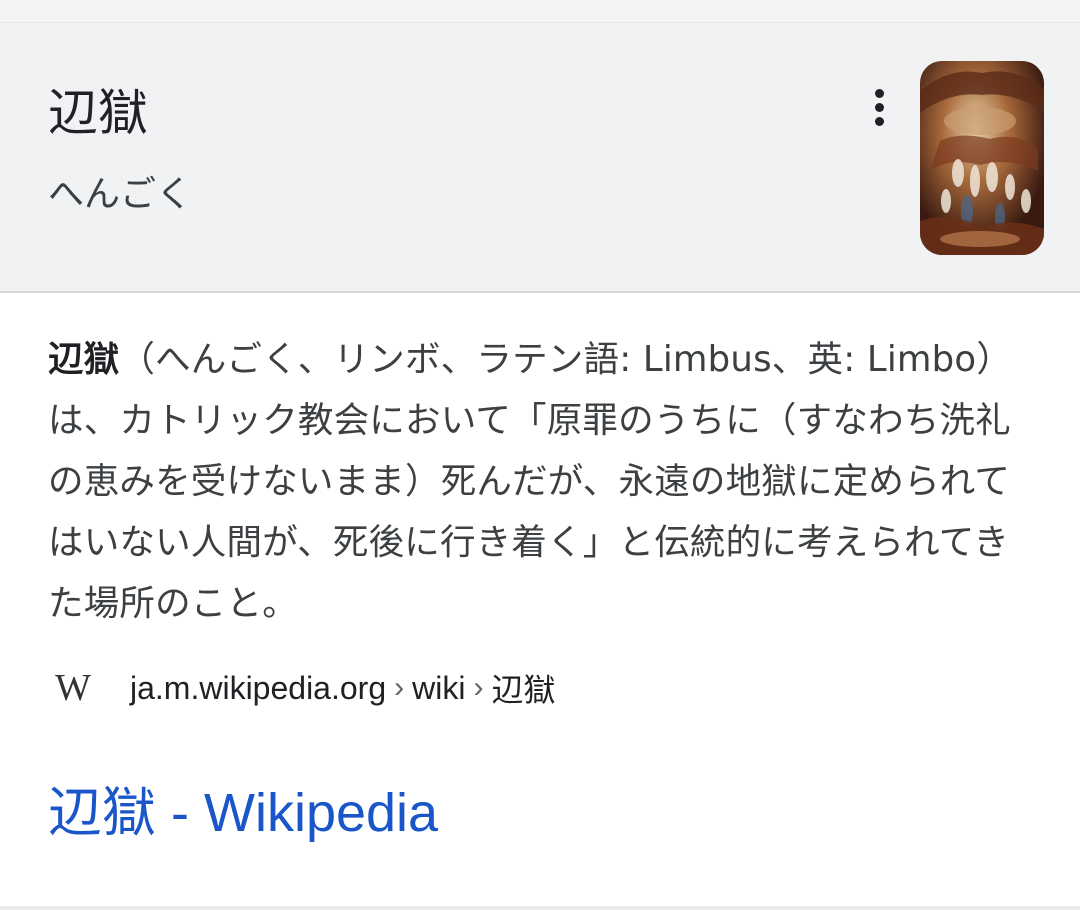  What do you see at coordinates (243, 813) in the screenshot?
I see `wikipedia-result-link: 辺獄 - Wikipedia` at bounding box center [243, 813].